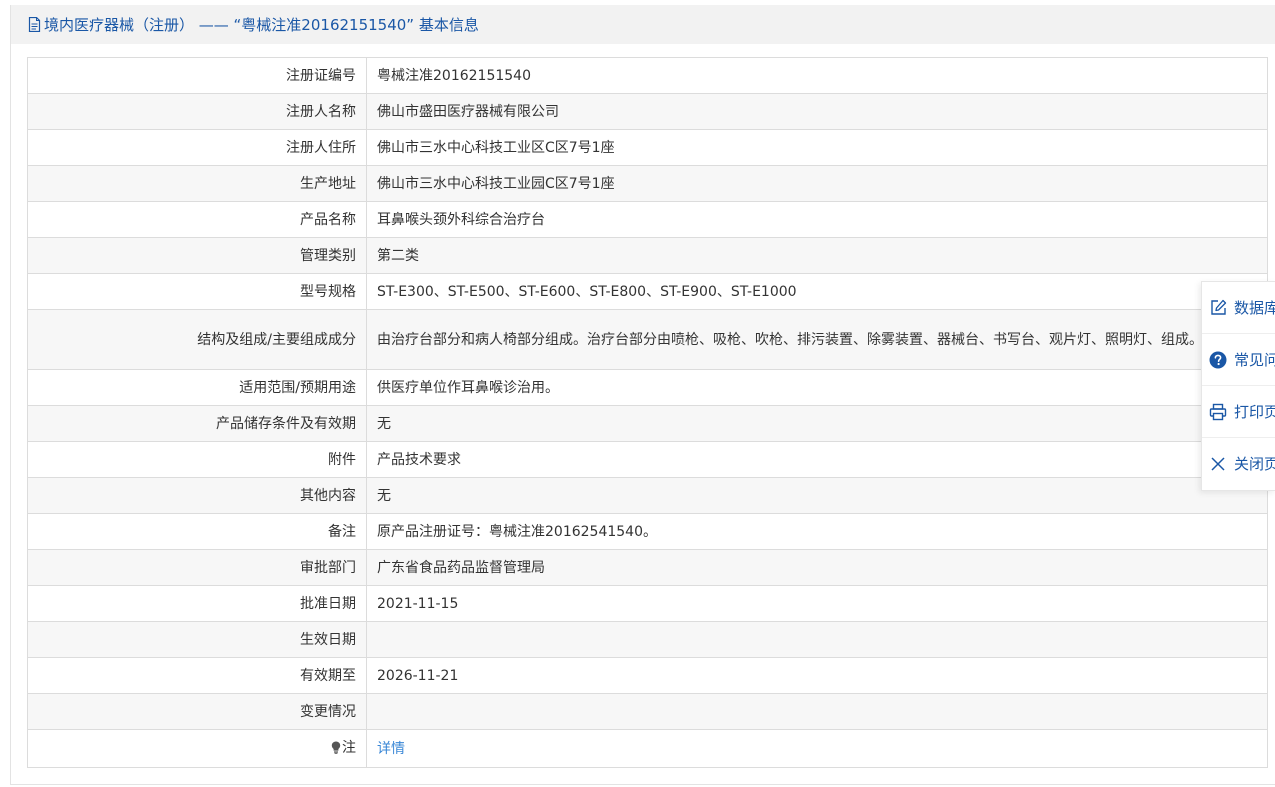 The image size is (1275, 787). I want to click on table-row: 产品名称 耳鼻喉头颈外科综合治疗台, so click(647, 219).